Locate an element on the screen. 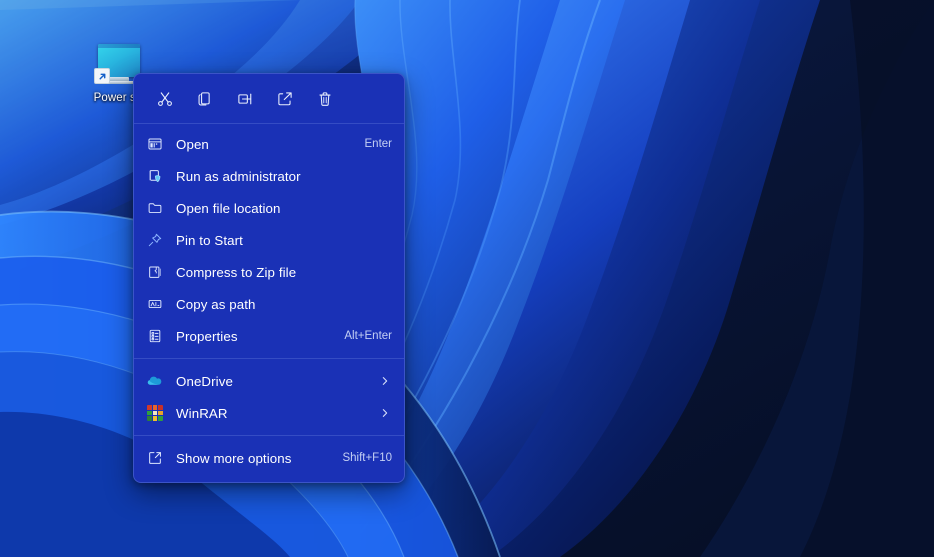 The height and width of the screenshot is (557, 934). winrar-icon is located at coordinates (155, 413).